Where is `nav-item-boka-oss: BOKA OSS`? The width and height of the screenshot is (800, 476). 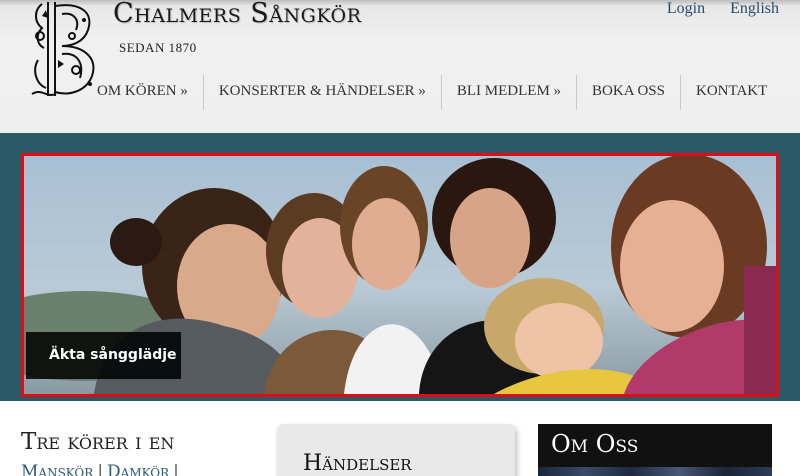 nav-item-boka-oss: BOKA OSS is located at coordinates (628, 92).